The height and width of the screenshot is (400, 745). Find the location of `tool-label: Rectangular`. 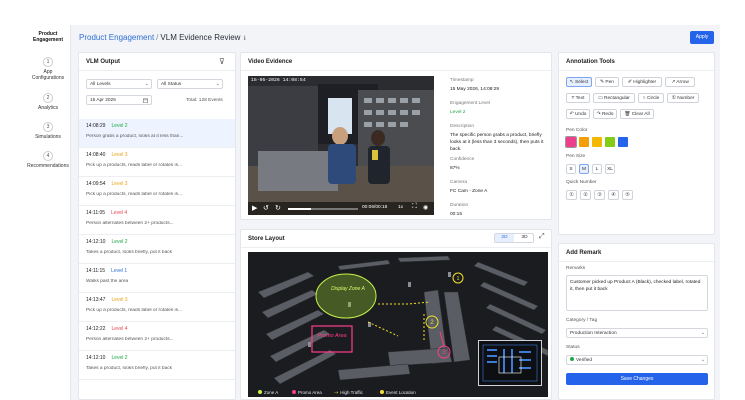

tool-label: Rectangular is located at coordinates (617, 98).